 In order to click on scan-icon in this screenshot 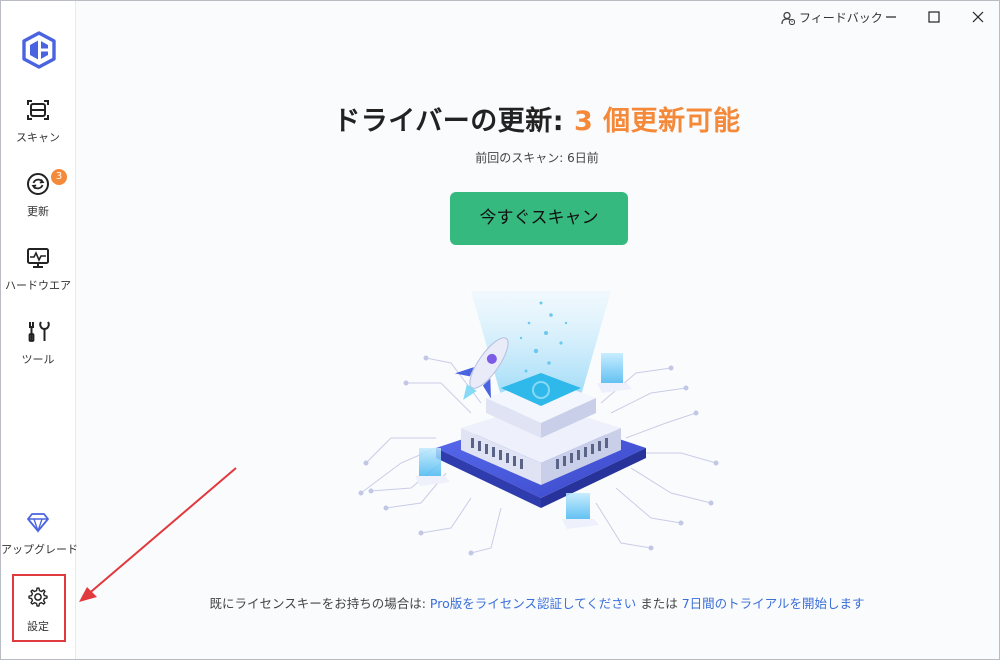, I will do `click(38, 110)`.